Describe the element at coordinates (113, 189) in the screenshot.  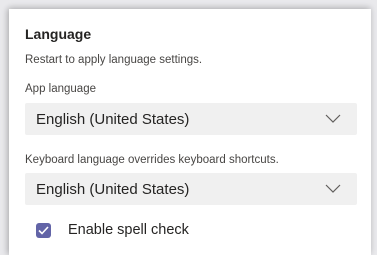
I see `keyboard-language-value: English (United States)` at that location.